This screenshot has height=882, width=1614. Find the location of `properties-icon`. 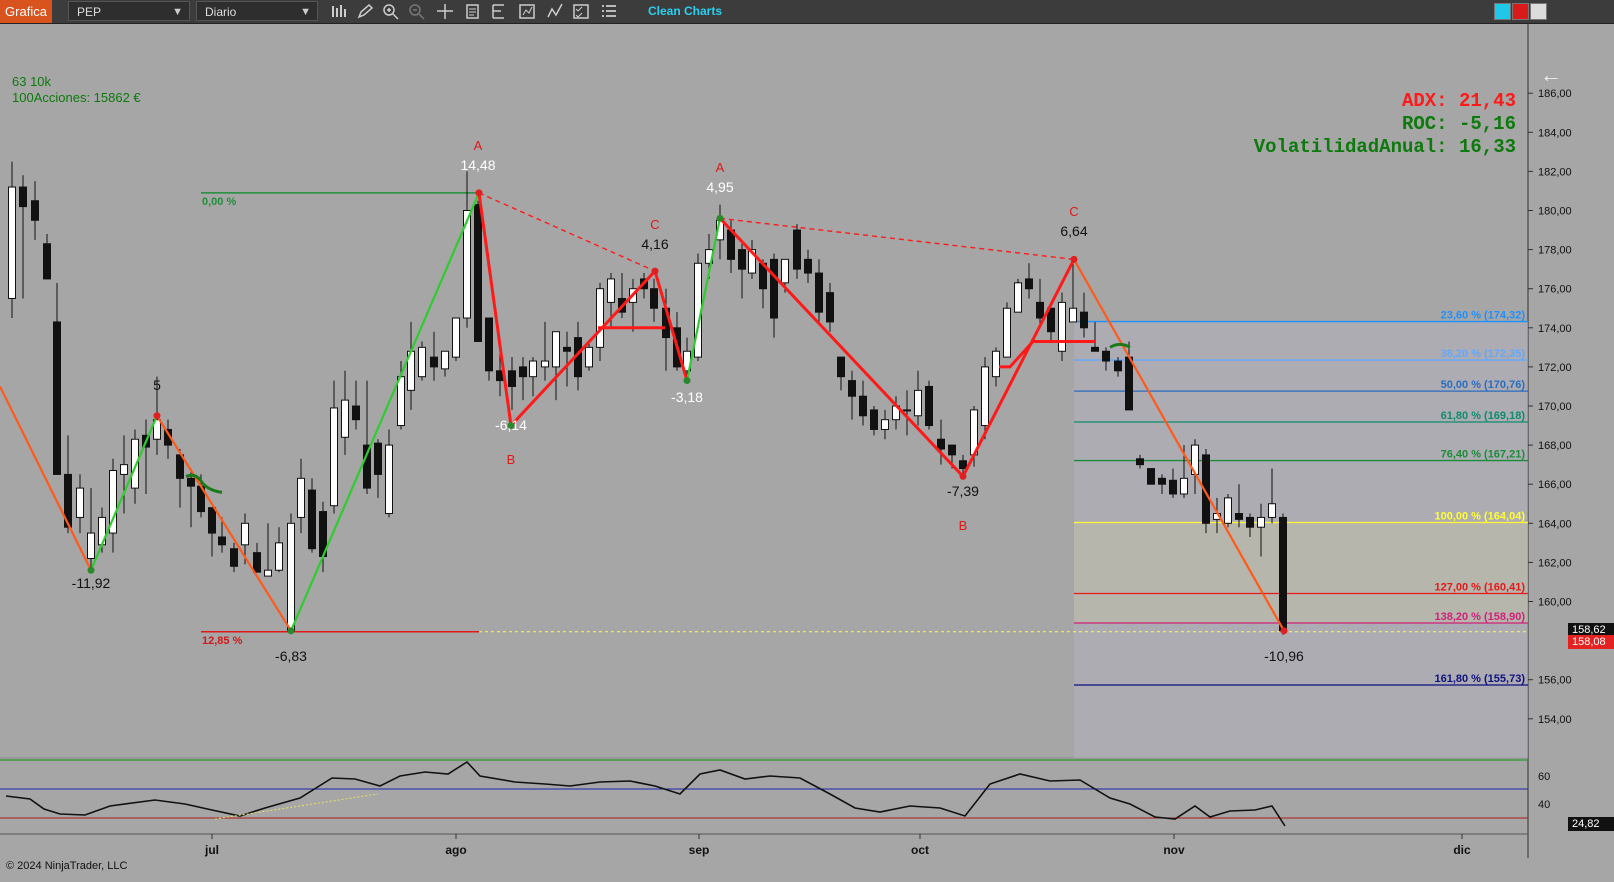

properties-icon is located at coordinates (473, 11).